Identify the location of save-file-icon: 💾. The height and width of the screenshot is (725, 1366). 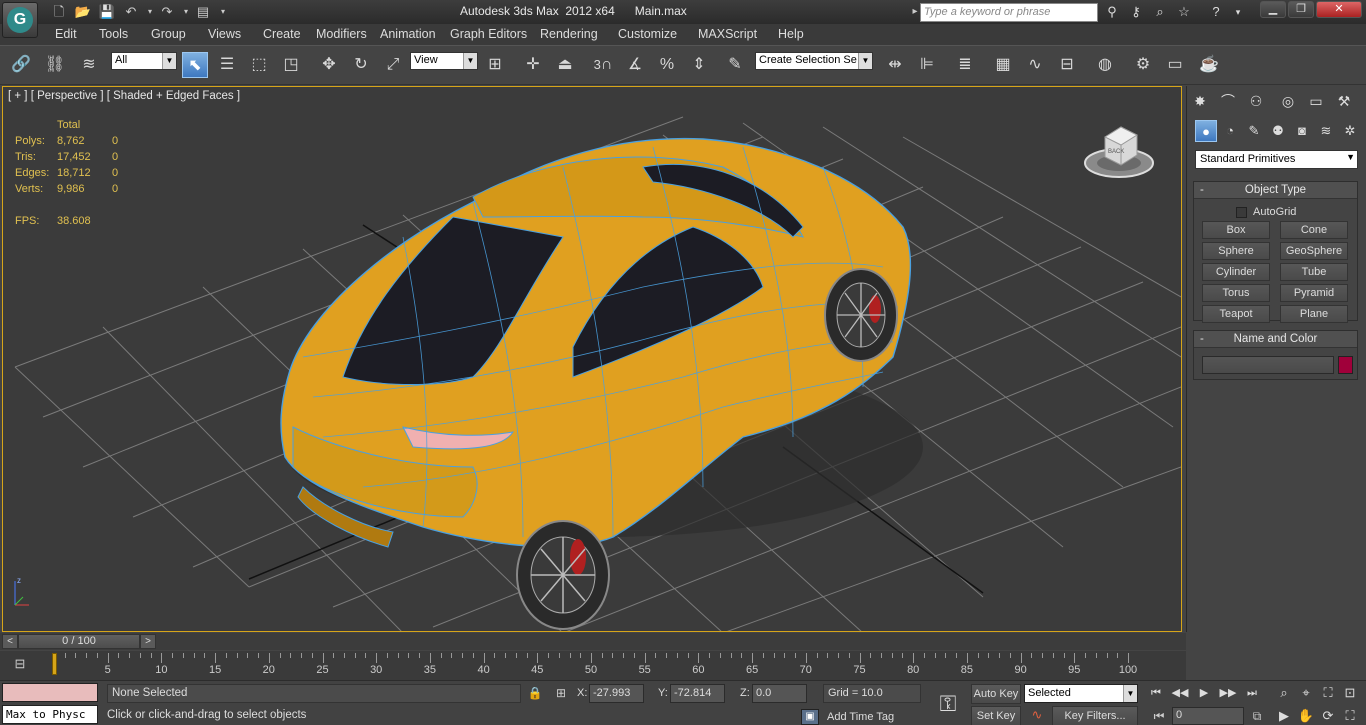
(107, 11).